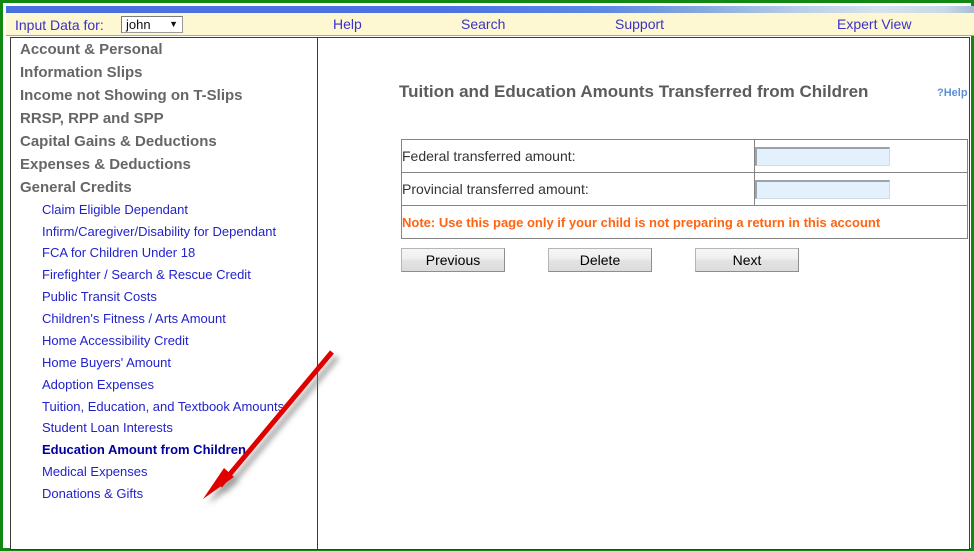 The width and height of the screenshot is (974, 551). Describe the element at coordinates (578, 156) in the screenshot. I see `federal-amount-label: Federal transferred amount:` at that location.